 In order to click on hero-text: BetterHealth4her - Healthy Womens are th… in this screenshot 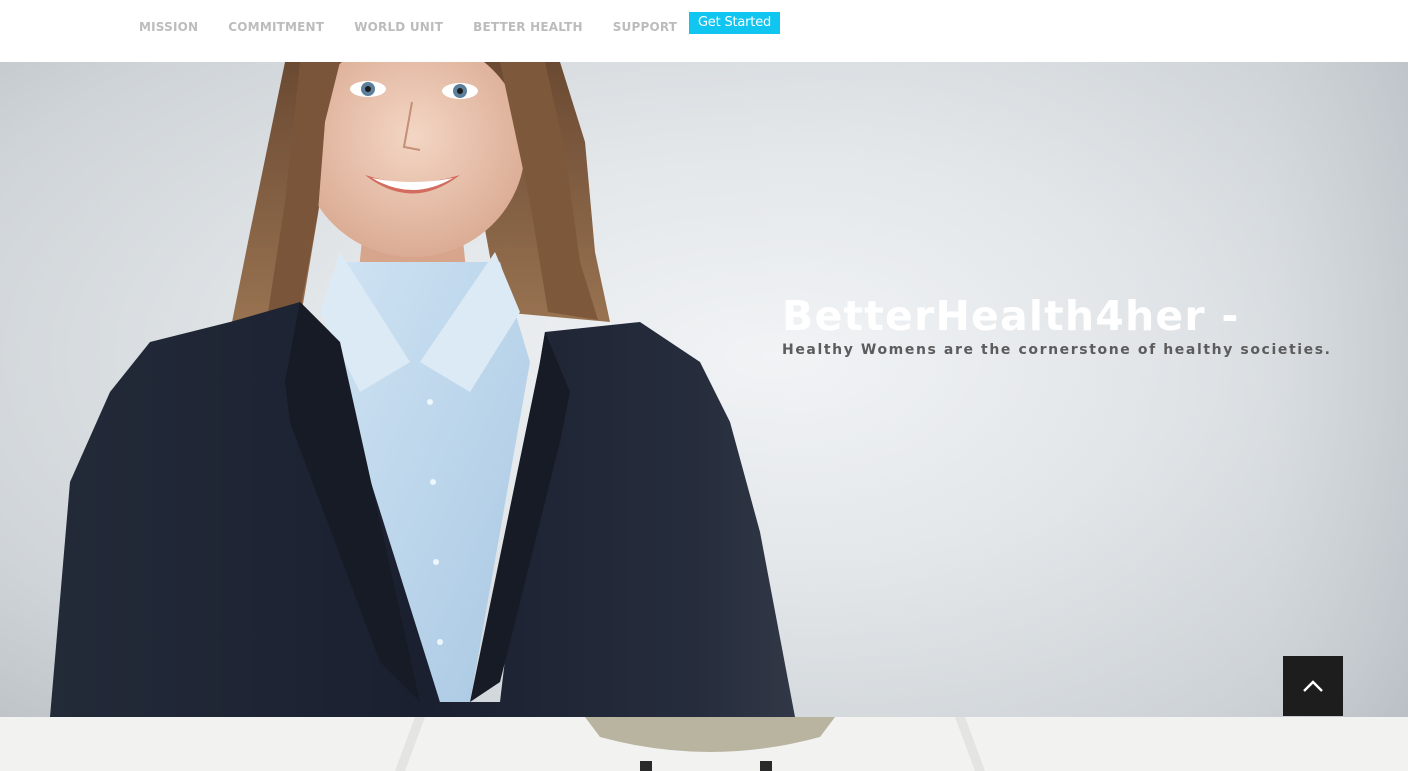, I will do `click(1057, 325)`.